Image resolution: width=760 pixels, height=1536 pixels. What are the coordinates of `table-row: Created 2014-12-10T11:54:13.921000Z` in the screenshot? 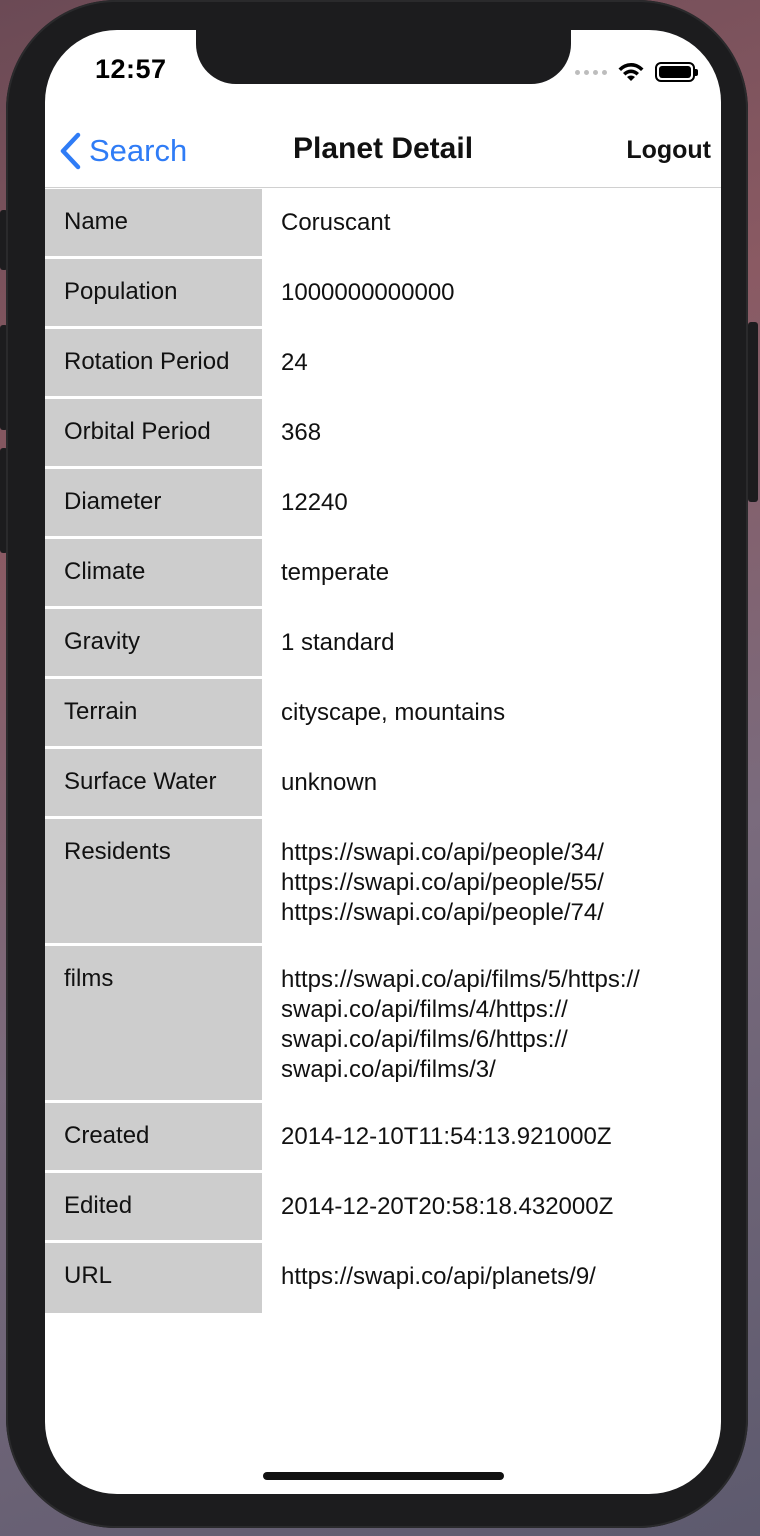 It's located at (383, 1138).